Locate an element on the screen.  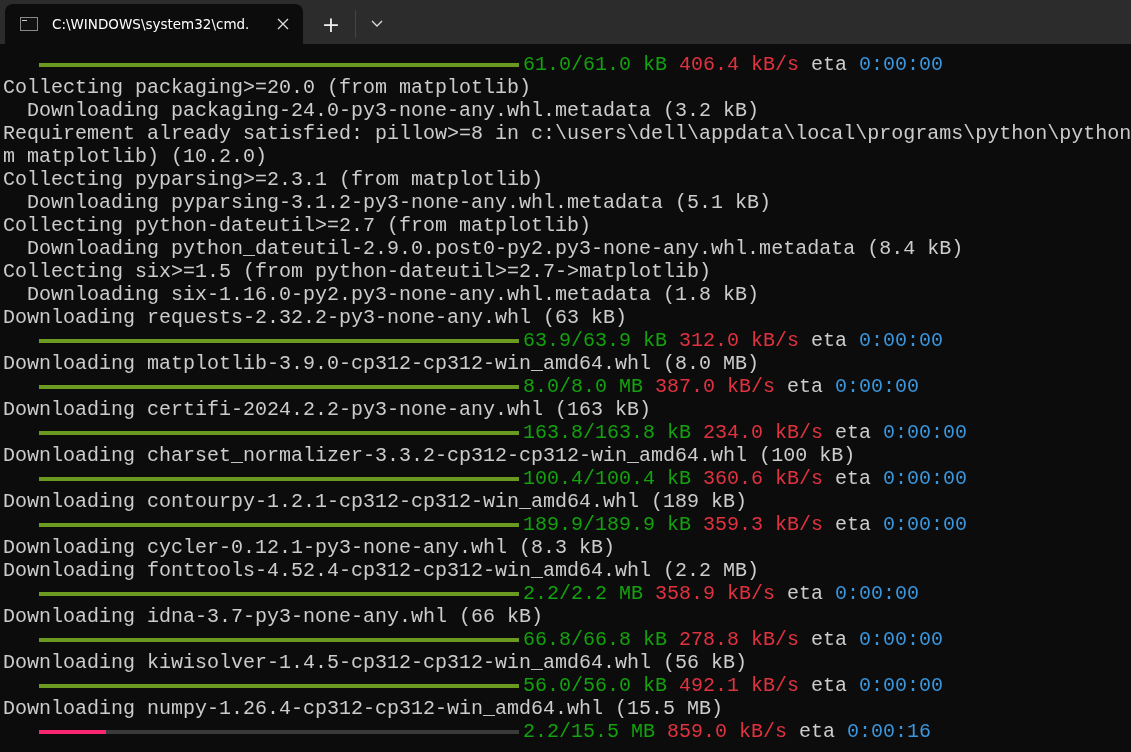
close-icon is located at coordinates (283, 24).